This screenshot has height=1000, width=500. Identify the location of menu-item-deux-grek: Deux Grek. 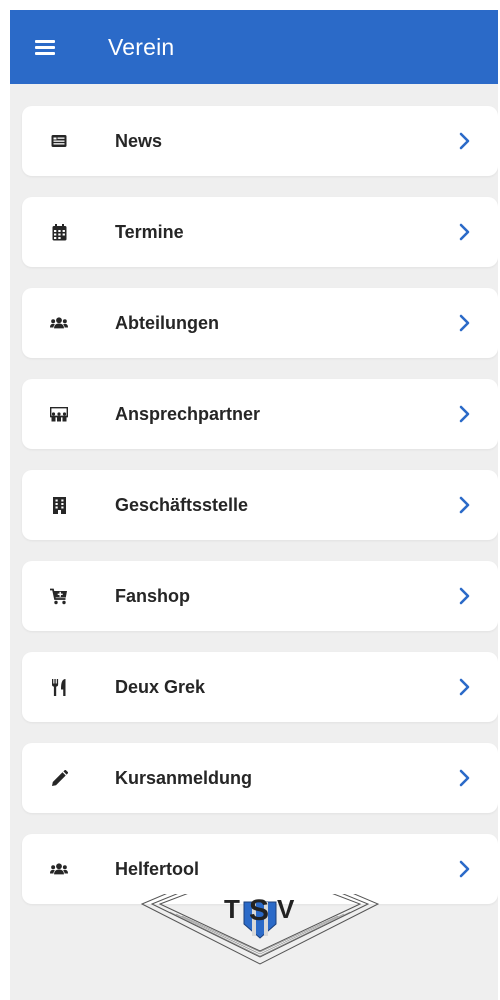
(260, 687).